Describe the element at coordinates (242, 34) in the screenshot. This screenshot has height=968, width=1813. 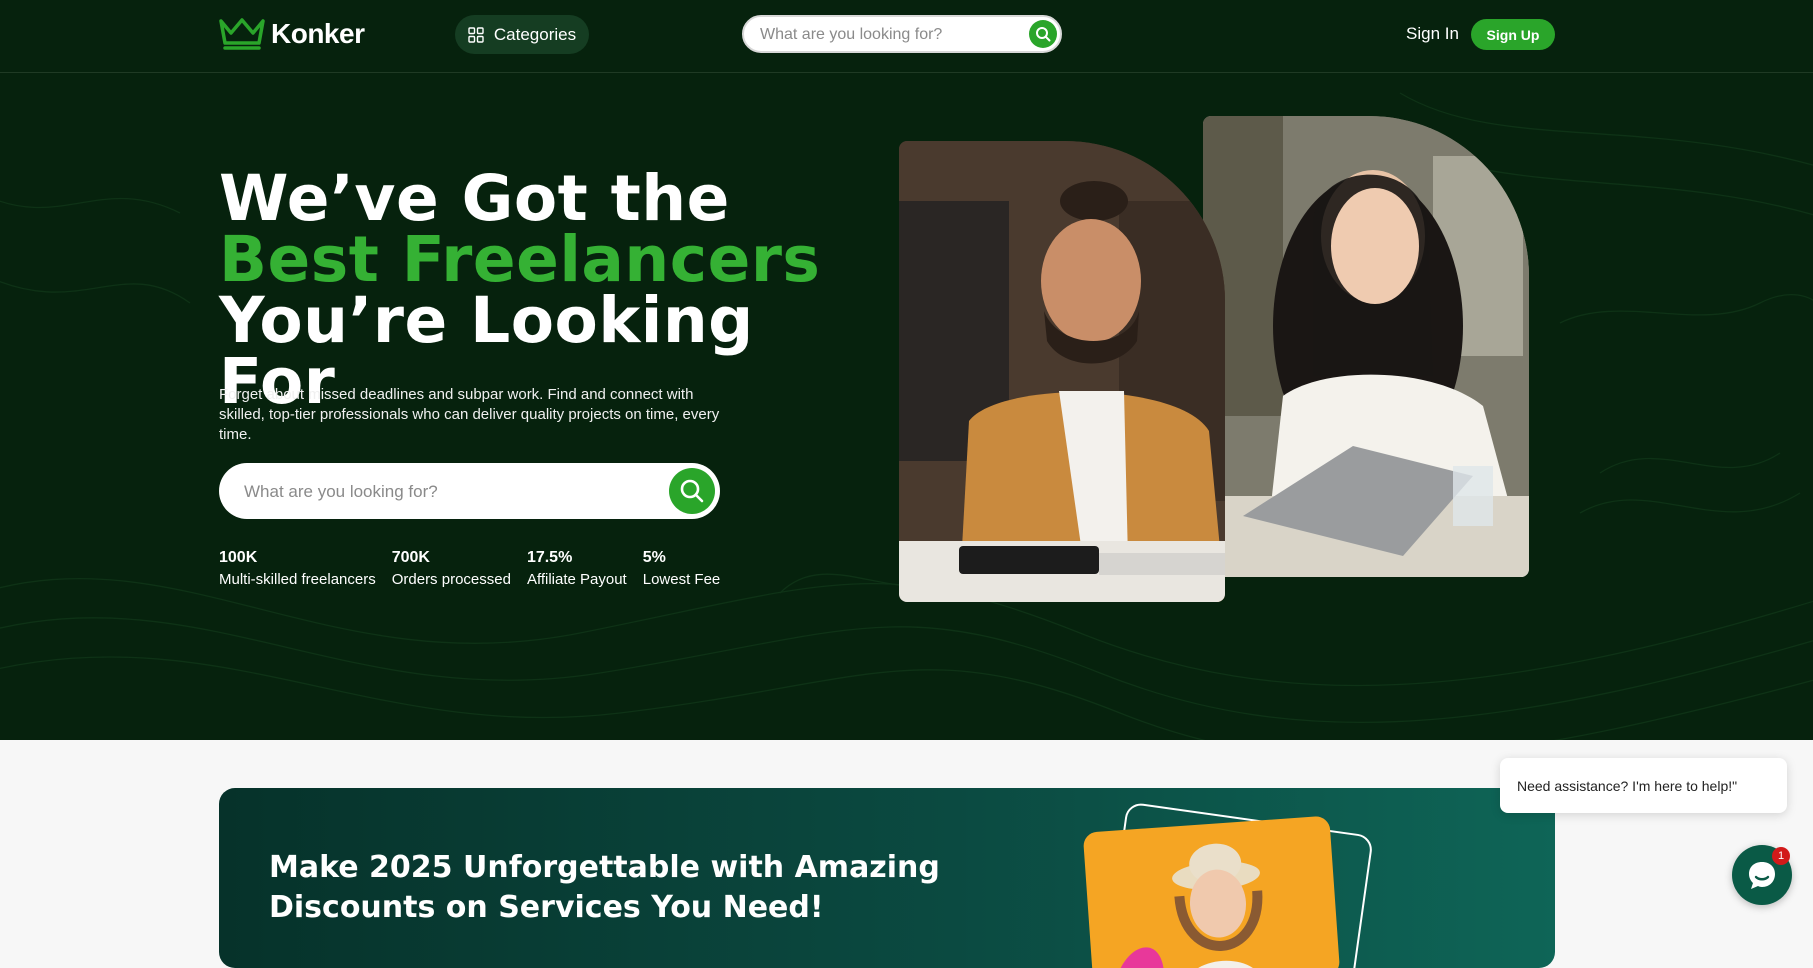
I see `crown-logo-icon` at that location.